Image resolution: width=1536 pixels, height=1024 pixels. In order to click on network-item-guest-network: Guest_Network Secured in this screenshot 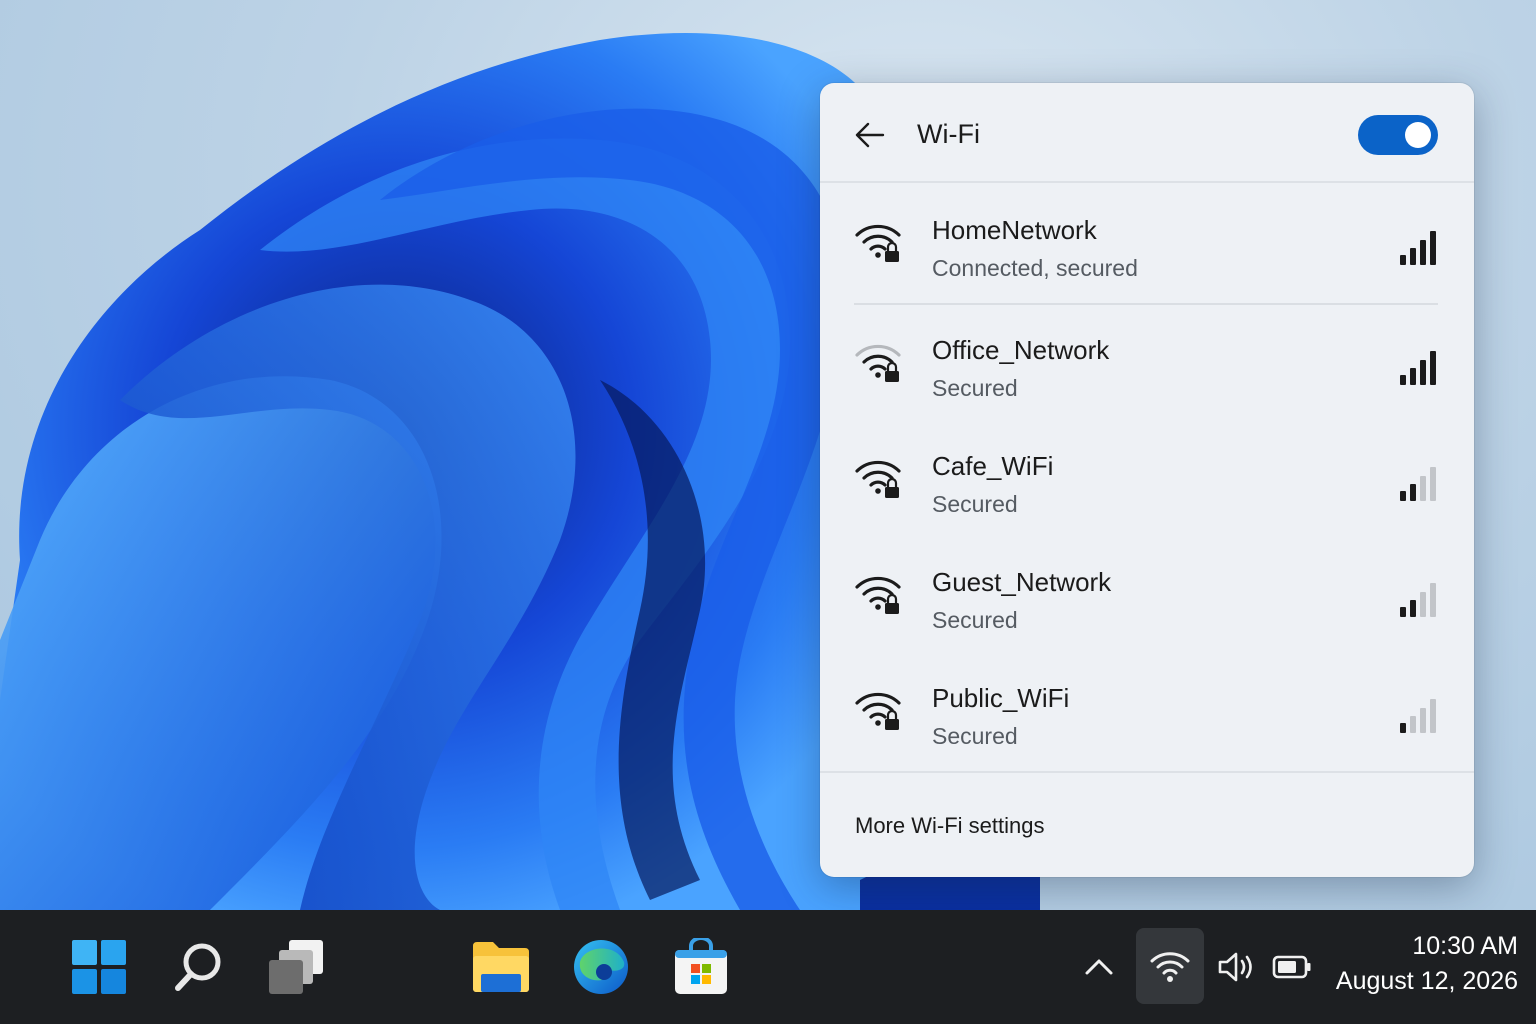, I will do `click(1147, 595)`.